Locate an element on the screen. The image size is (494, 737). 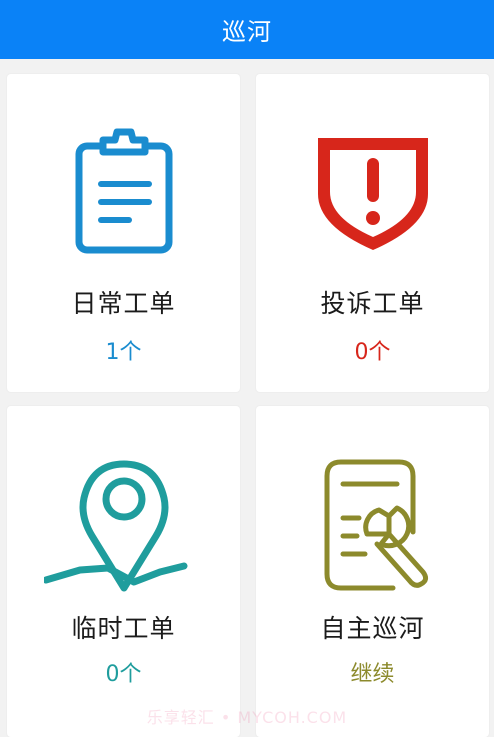
complaint-work-order-count: 0个 is located at coordinates (372, 352).